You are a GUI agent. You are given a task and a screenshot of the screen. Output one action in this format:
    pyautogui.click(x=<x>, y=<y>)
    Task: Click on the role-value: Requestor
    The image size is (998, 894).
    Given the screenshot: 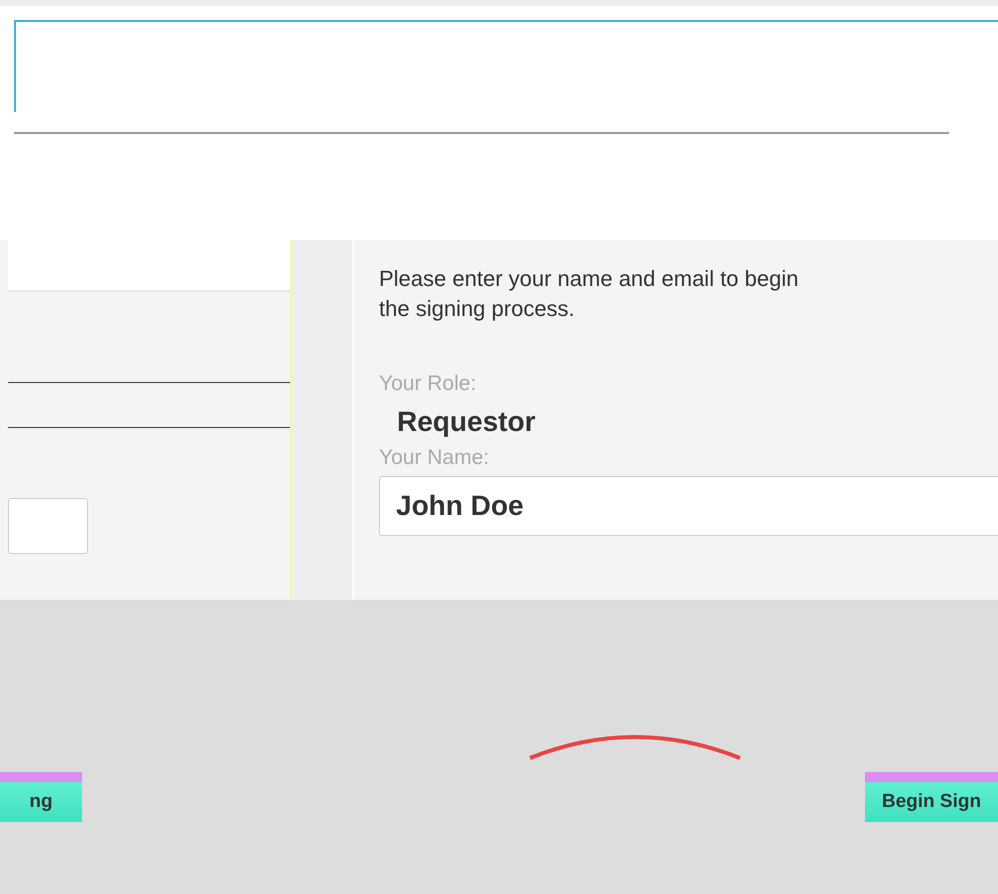 What is the action you would take?
    pyautogui.click(x=466, y=422)
    